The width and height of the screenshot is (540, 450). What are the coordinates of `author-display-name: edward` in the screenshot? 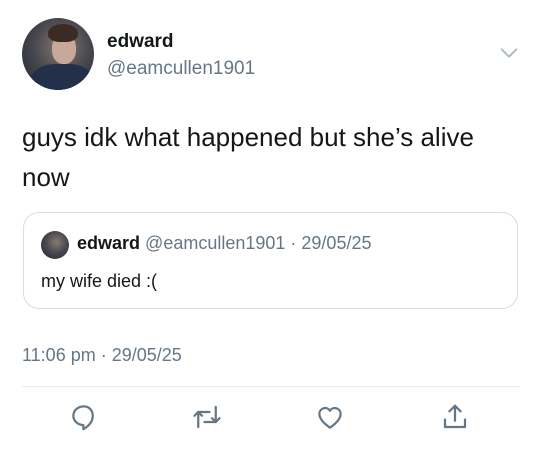 It's located at (140, 42).